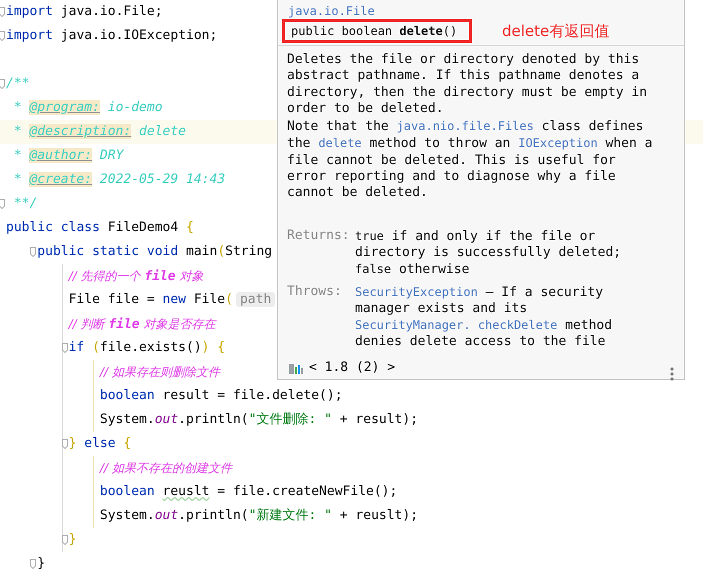 The height and width of the screenshot is (570, 703). Describe the element at coordinates (209, 299) in the screenshot. I see `code-text: File` at that location.